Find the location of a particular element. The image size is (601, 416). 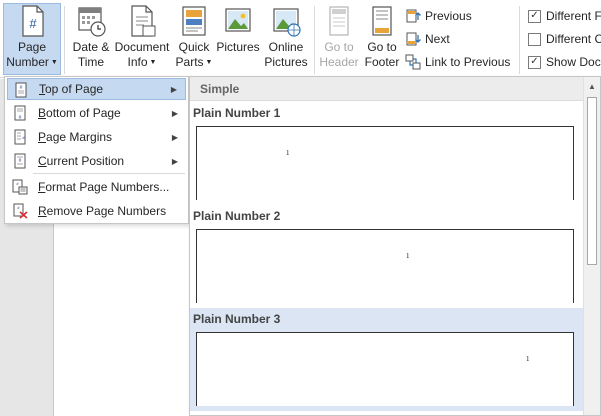

go-to-header-label-2: Header is located at coordinates (339, 62).